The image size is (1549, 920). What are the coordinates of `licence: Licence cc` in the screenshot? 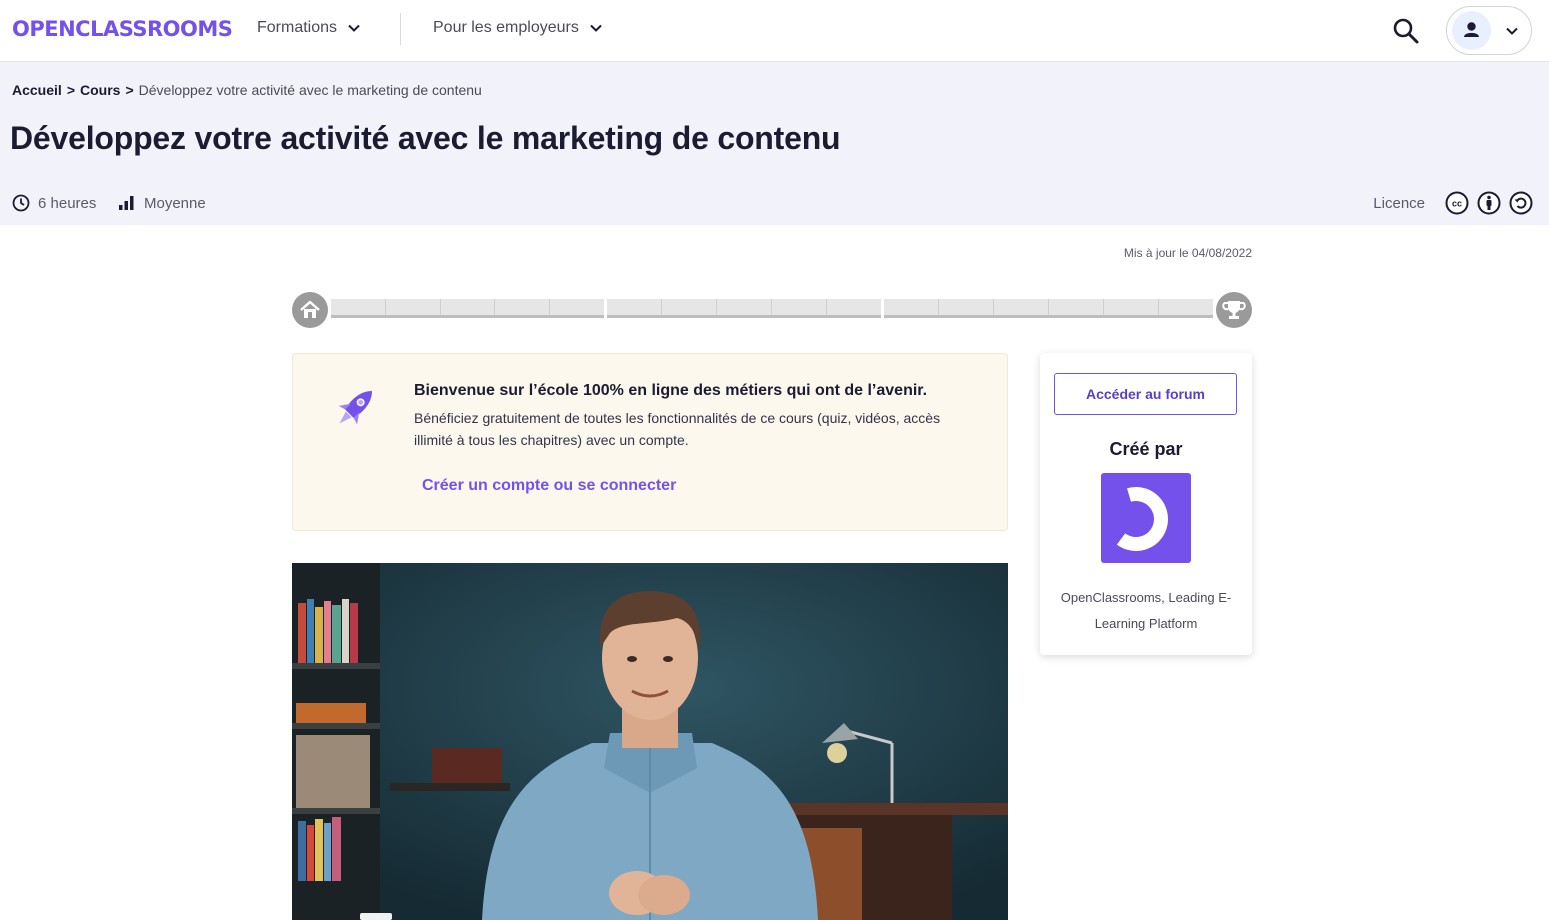 It's located at (1453, 203).